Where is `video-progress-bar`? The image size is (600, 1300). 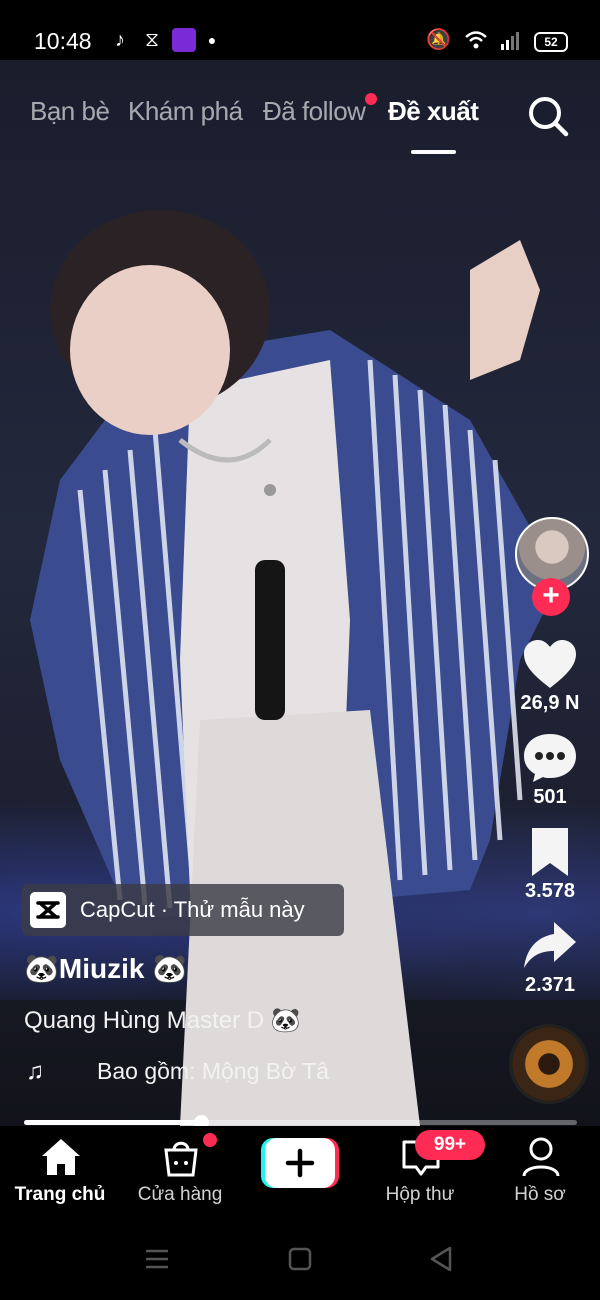
video-progress-bar is located at coordinates (300, 1122).